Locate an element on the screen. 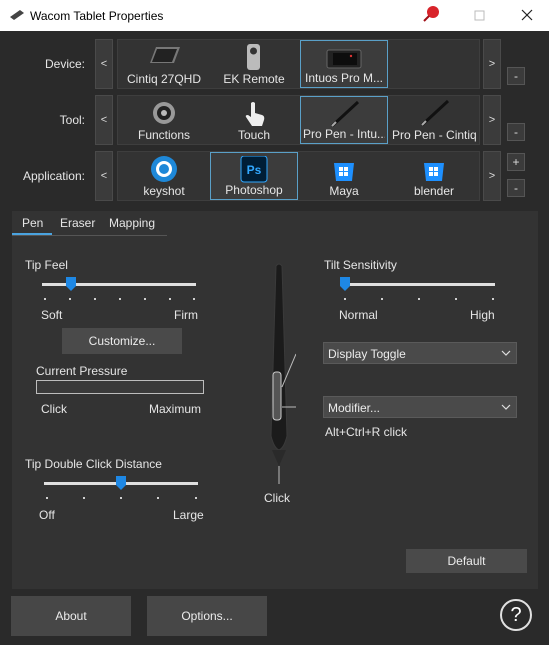 The height and width of the screenshot is (645, 549). application-tile-maya: Maya is located at coordinates (344, 176).